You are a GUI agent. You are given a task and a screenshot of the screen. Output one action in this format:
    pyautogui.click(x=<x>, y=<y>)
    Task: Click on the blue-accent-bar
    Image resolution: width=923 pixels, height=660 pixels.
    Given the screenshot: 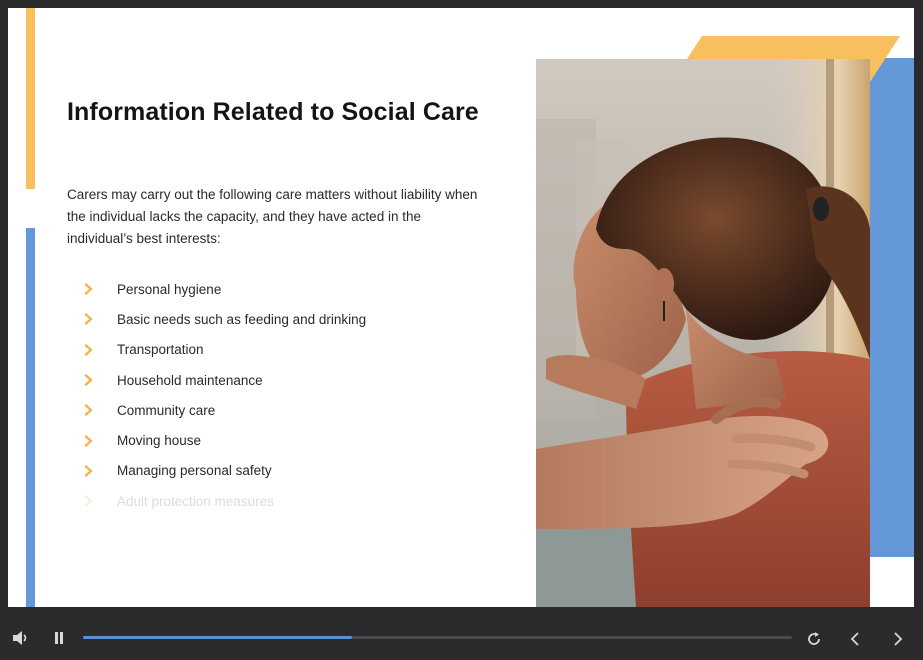 What is the action you would take?
    pyautogui.click(x=30, y=417)
    